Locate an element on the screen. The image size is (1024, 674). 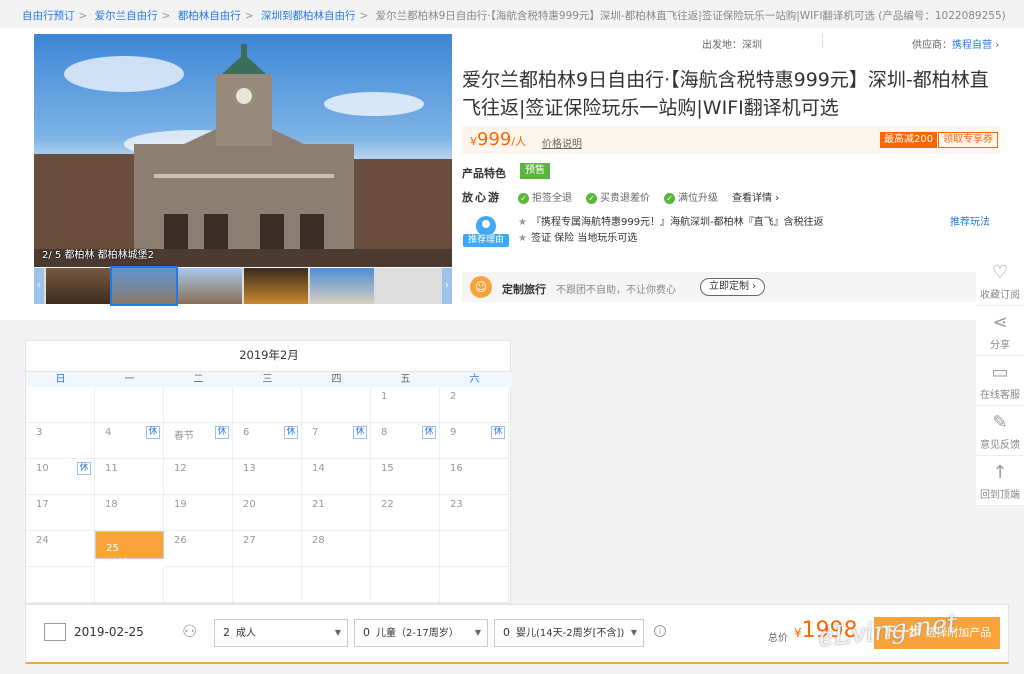
calendar-day: 12 is located at coordinates (198, 477).